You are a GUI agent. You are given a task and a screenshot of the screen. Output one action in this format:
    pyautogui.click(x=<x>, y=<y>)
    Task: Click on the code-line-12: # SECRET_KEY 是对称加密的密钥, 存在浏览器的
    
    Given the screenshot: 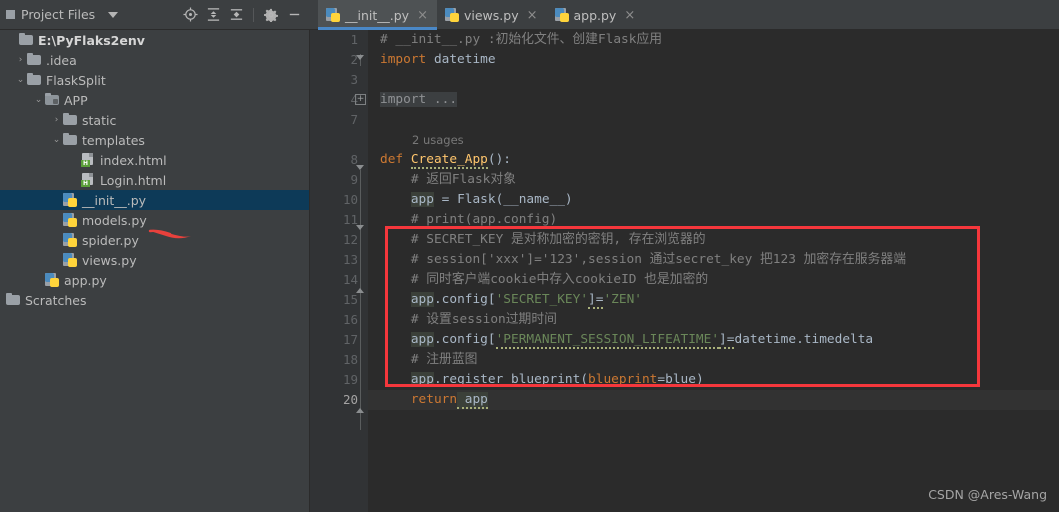 What is the action you would take?
    pyautogui.click(x=713, y=240)
    